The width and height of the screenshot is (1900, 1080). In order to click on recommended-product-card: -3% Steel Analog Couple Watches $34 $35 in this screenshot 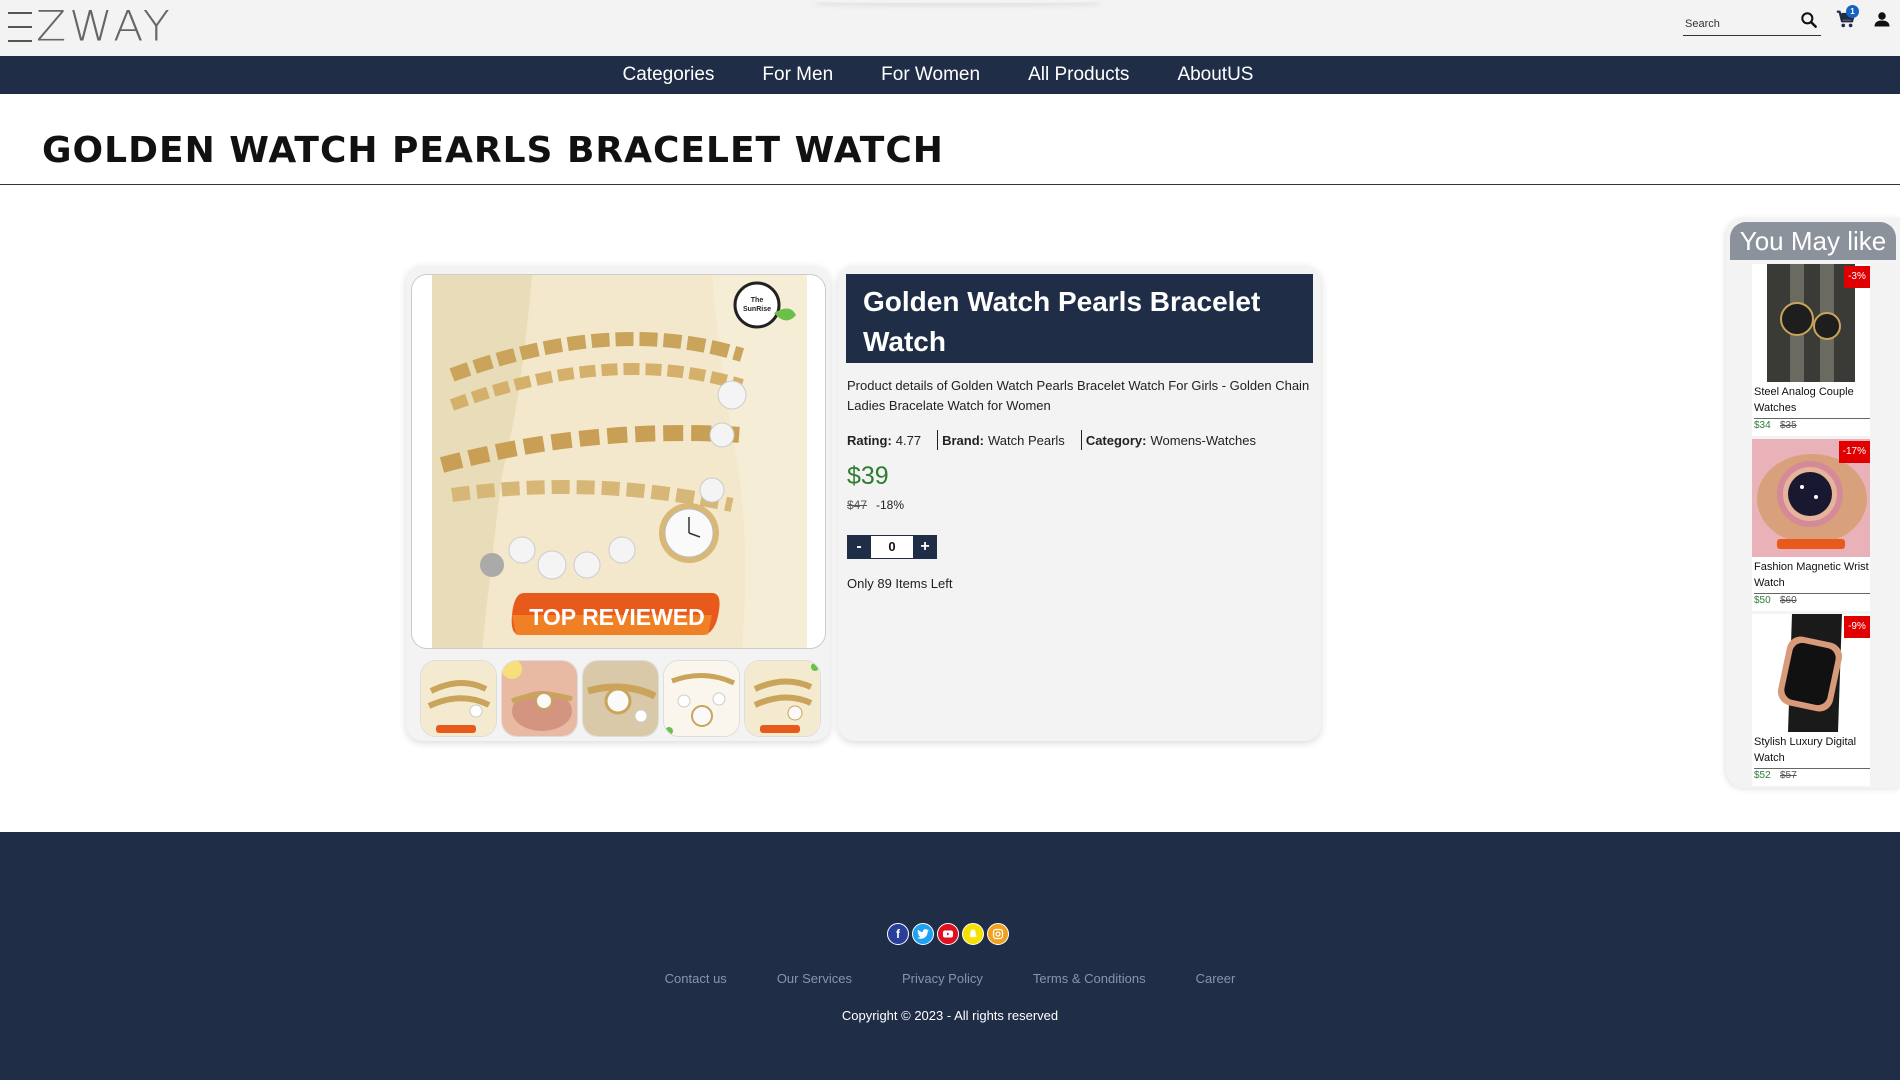, I will do `click(1811, 350)`.